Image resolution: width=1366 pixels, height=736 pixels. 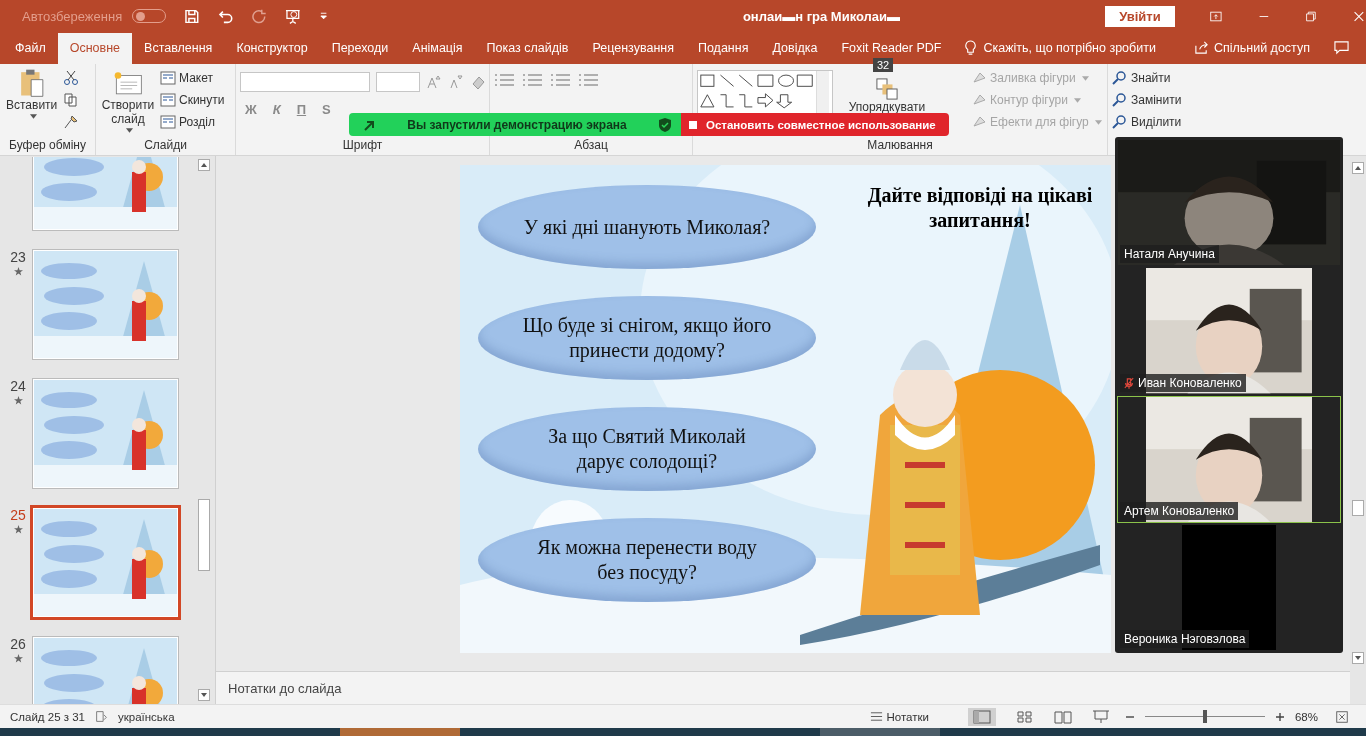 I want to click on sign-in-button: Увійти, so click(x=1140, y=16).